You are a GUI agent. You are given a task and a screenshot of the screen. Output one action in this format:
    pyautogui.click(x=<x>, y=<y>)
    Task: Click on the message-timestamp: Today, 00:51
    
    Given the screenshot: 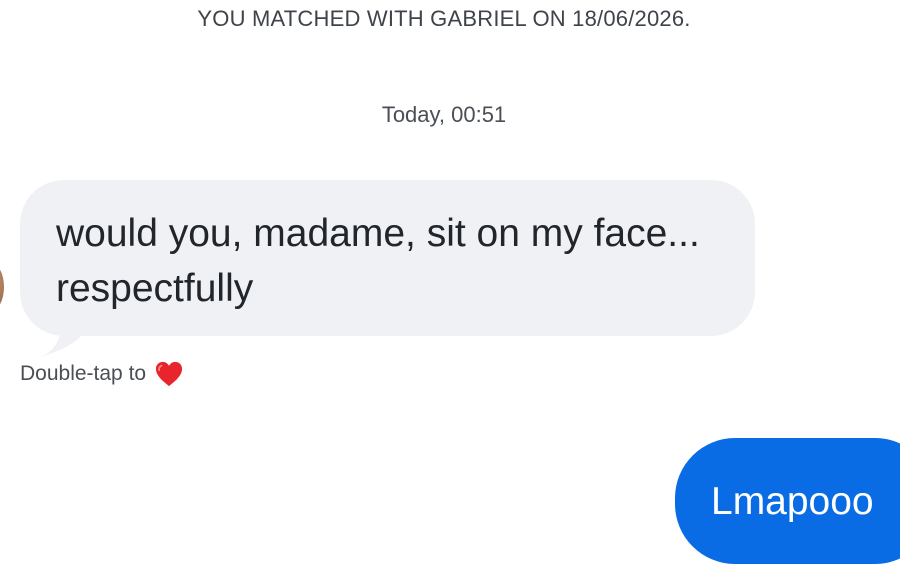 What is the action you would take?
    pyautogui.click(x=444, y=114)
    